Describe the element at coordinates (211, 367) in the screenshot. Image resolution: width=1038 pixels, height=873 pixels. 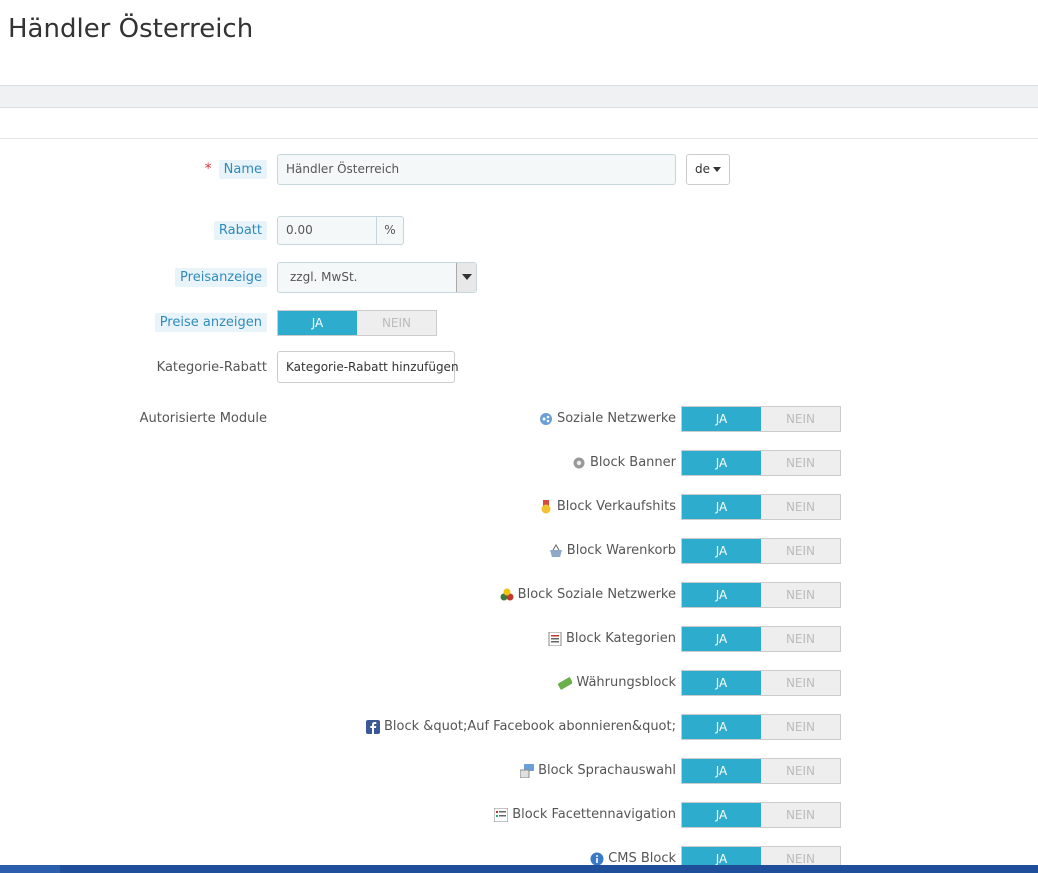
I see `category-discount-label: Kategorie-Rabatt` at that location.